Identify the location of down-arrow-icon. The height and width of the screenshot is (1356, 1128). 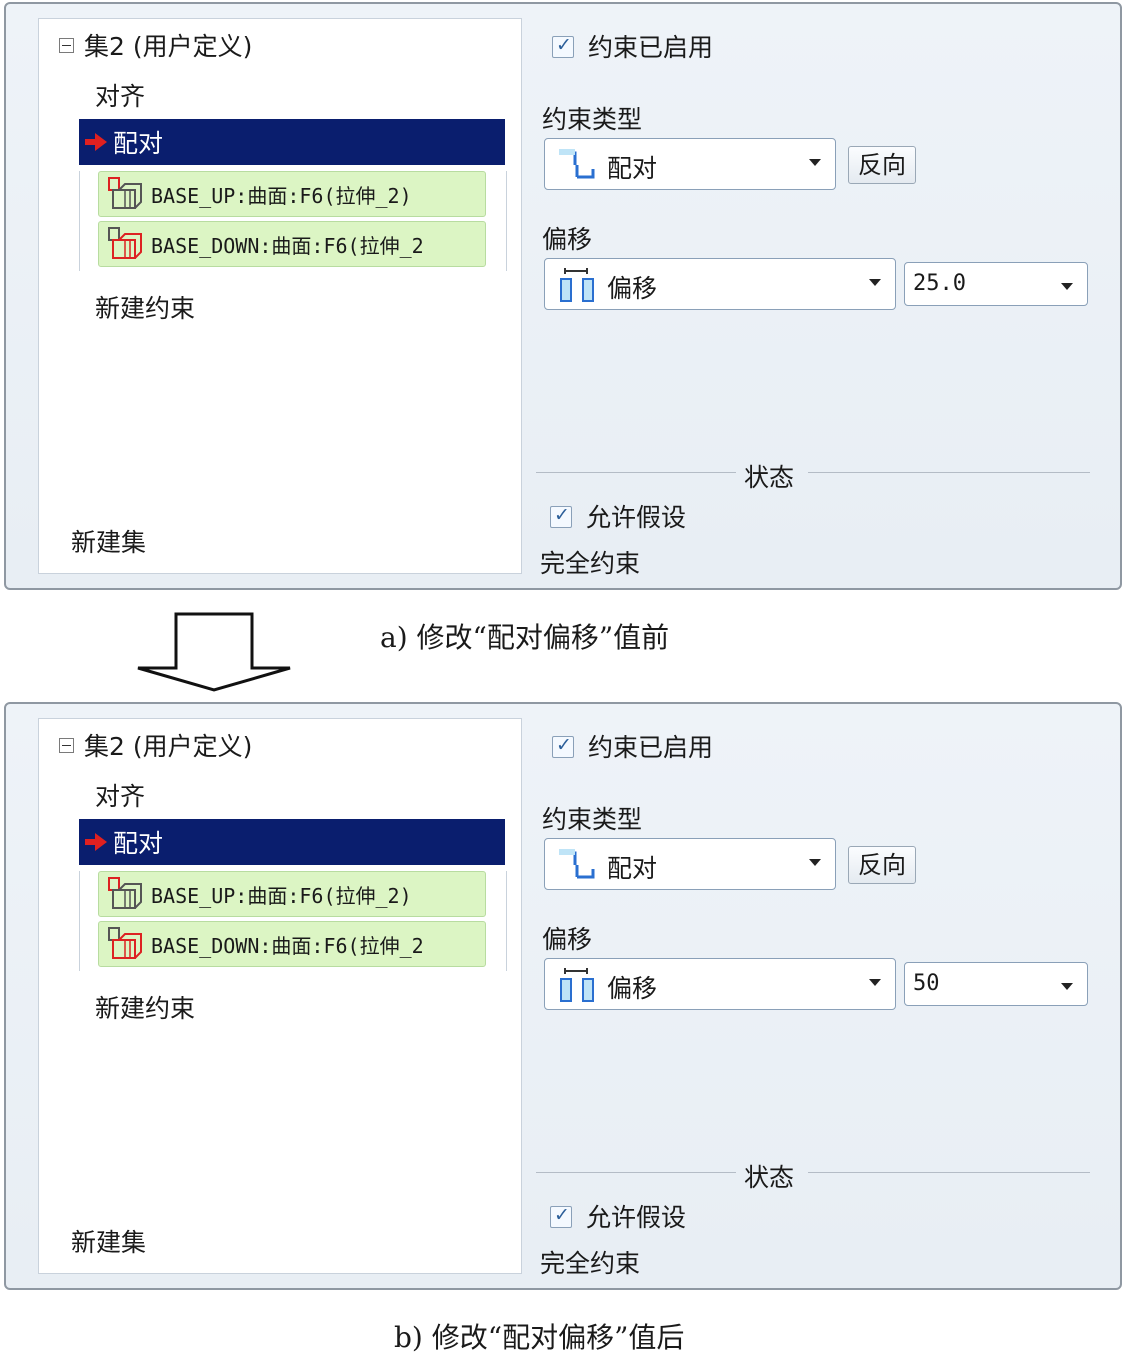
(214, 652).